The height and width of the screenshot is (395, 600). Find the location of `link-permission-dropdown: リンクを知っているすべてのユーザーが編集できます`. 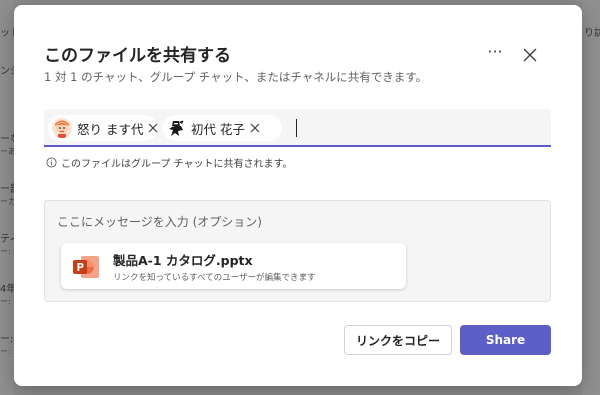

link-permission-dropdown: リンクを知っているすべてのユーザーが編集できます is located at coordinates (214, 277).